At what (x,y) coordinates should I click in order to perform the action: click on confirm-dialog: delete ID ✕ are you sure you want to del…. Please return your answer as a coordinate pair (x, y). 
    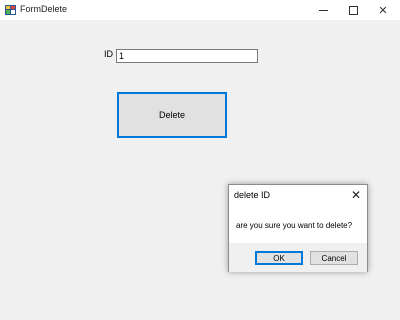
    Looking at the image, I should click on (298, 228).